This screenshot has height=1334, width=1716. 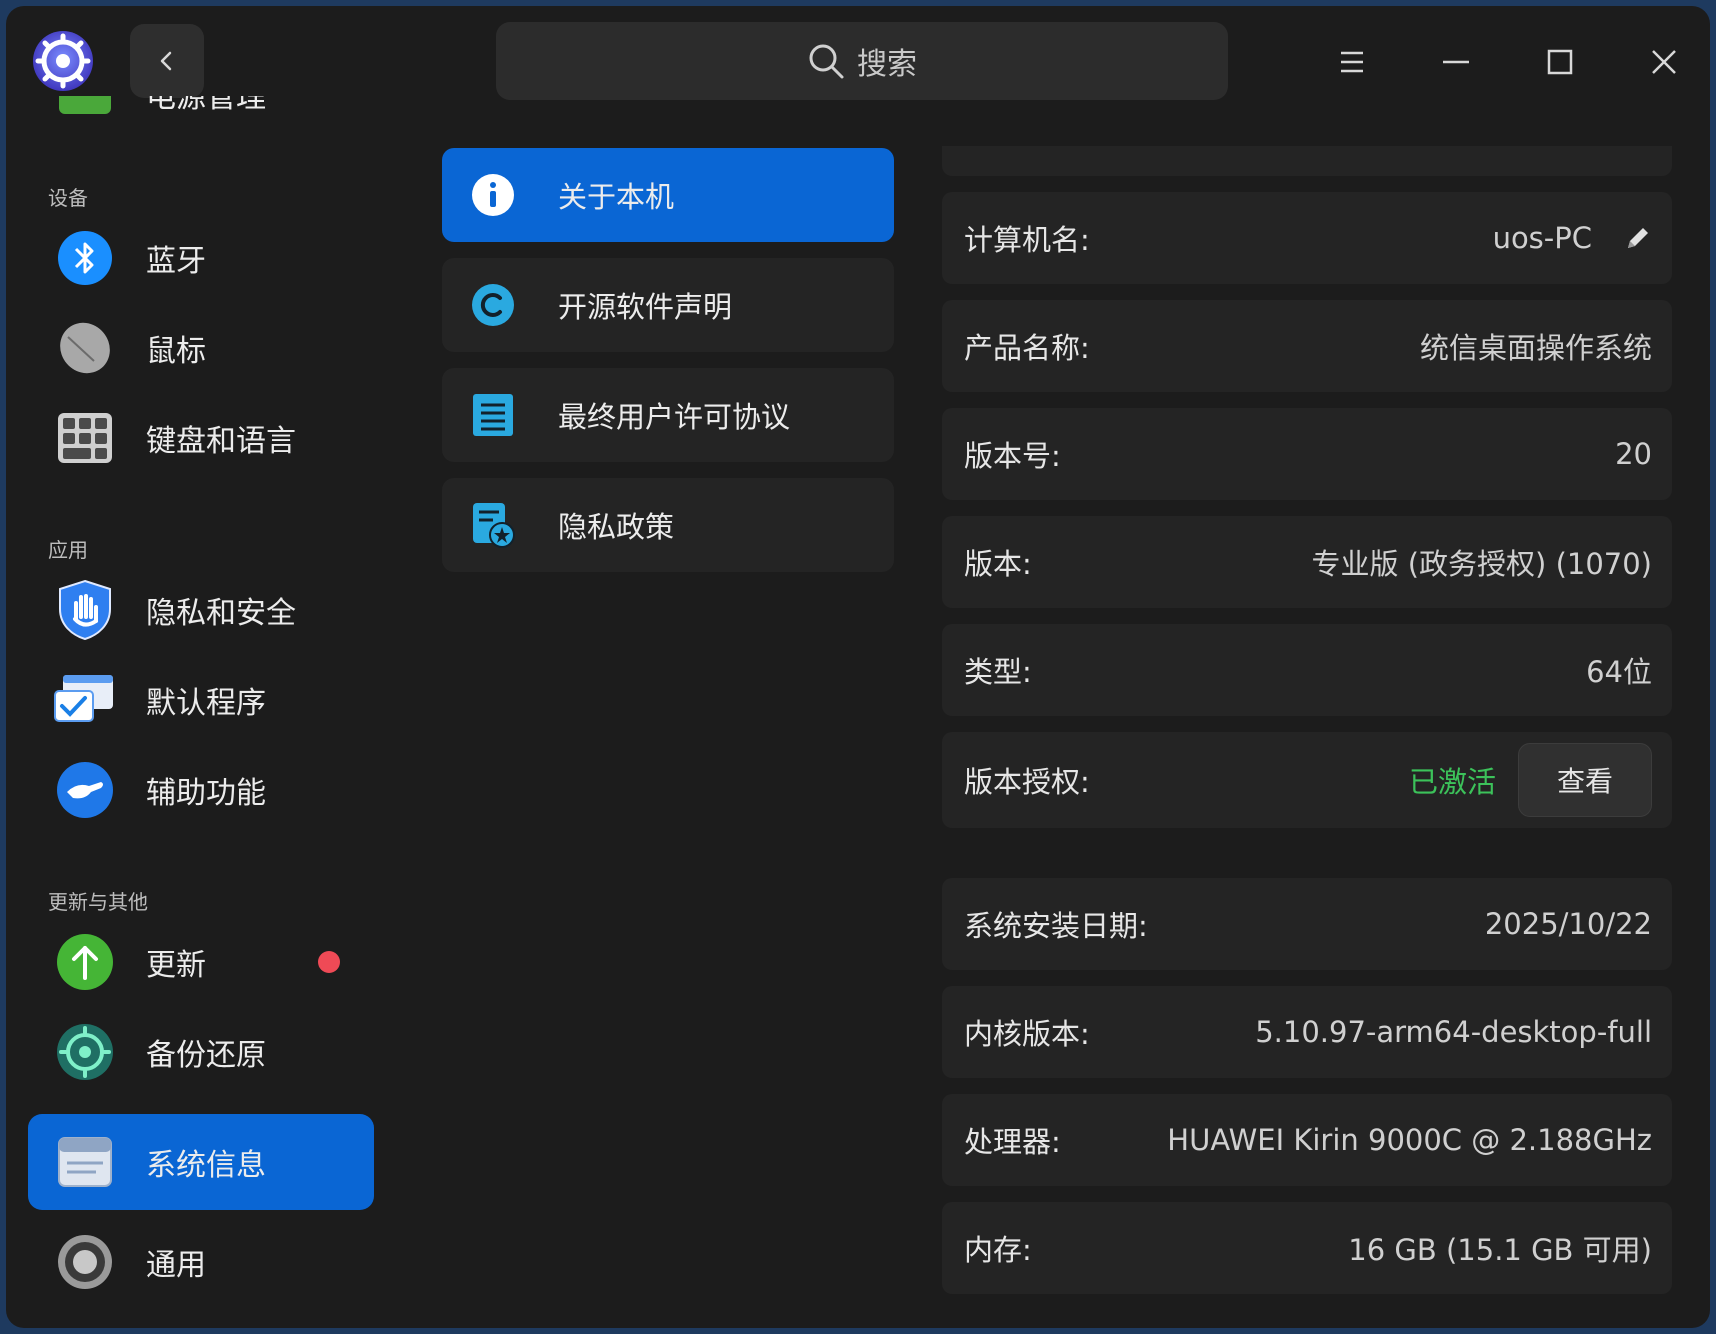 I want to click on license-key: 版本授权:, so click(x=1027, y=782).